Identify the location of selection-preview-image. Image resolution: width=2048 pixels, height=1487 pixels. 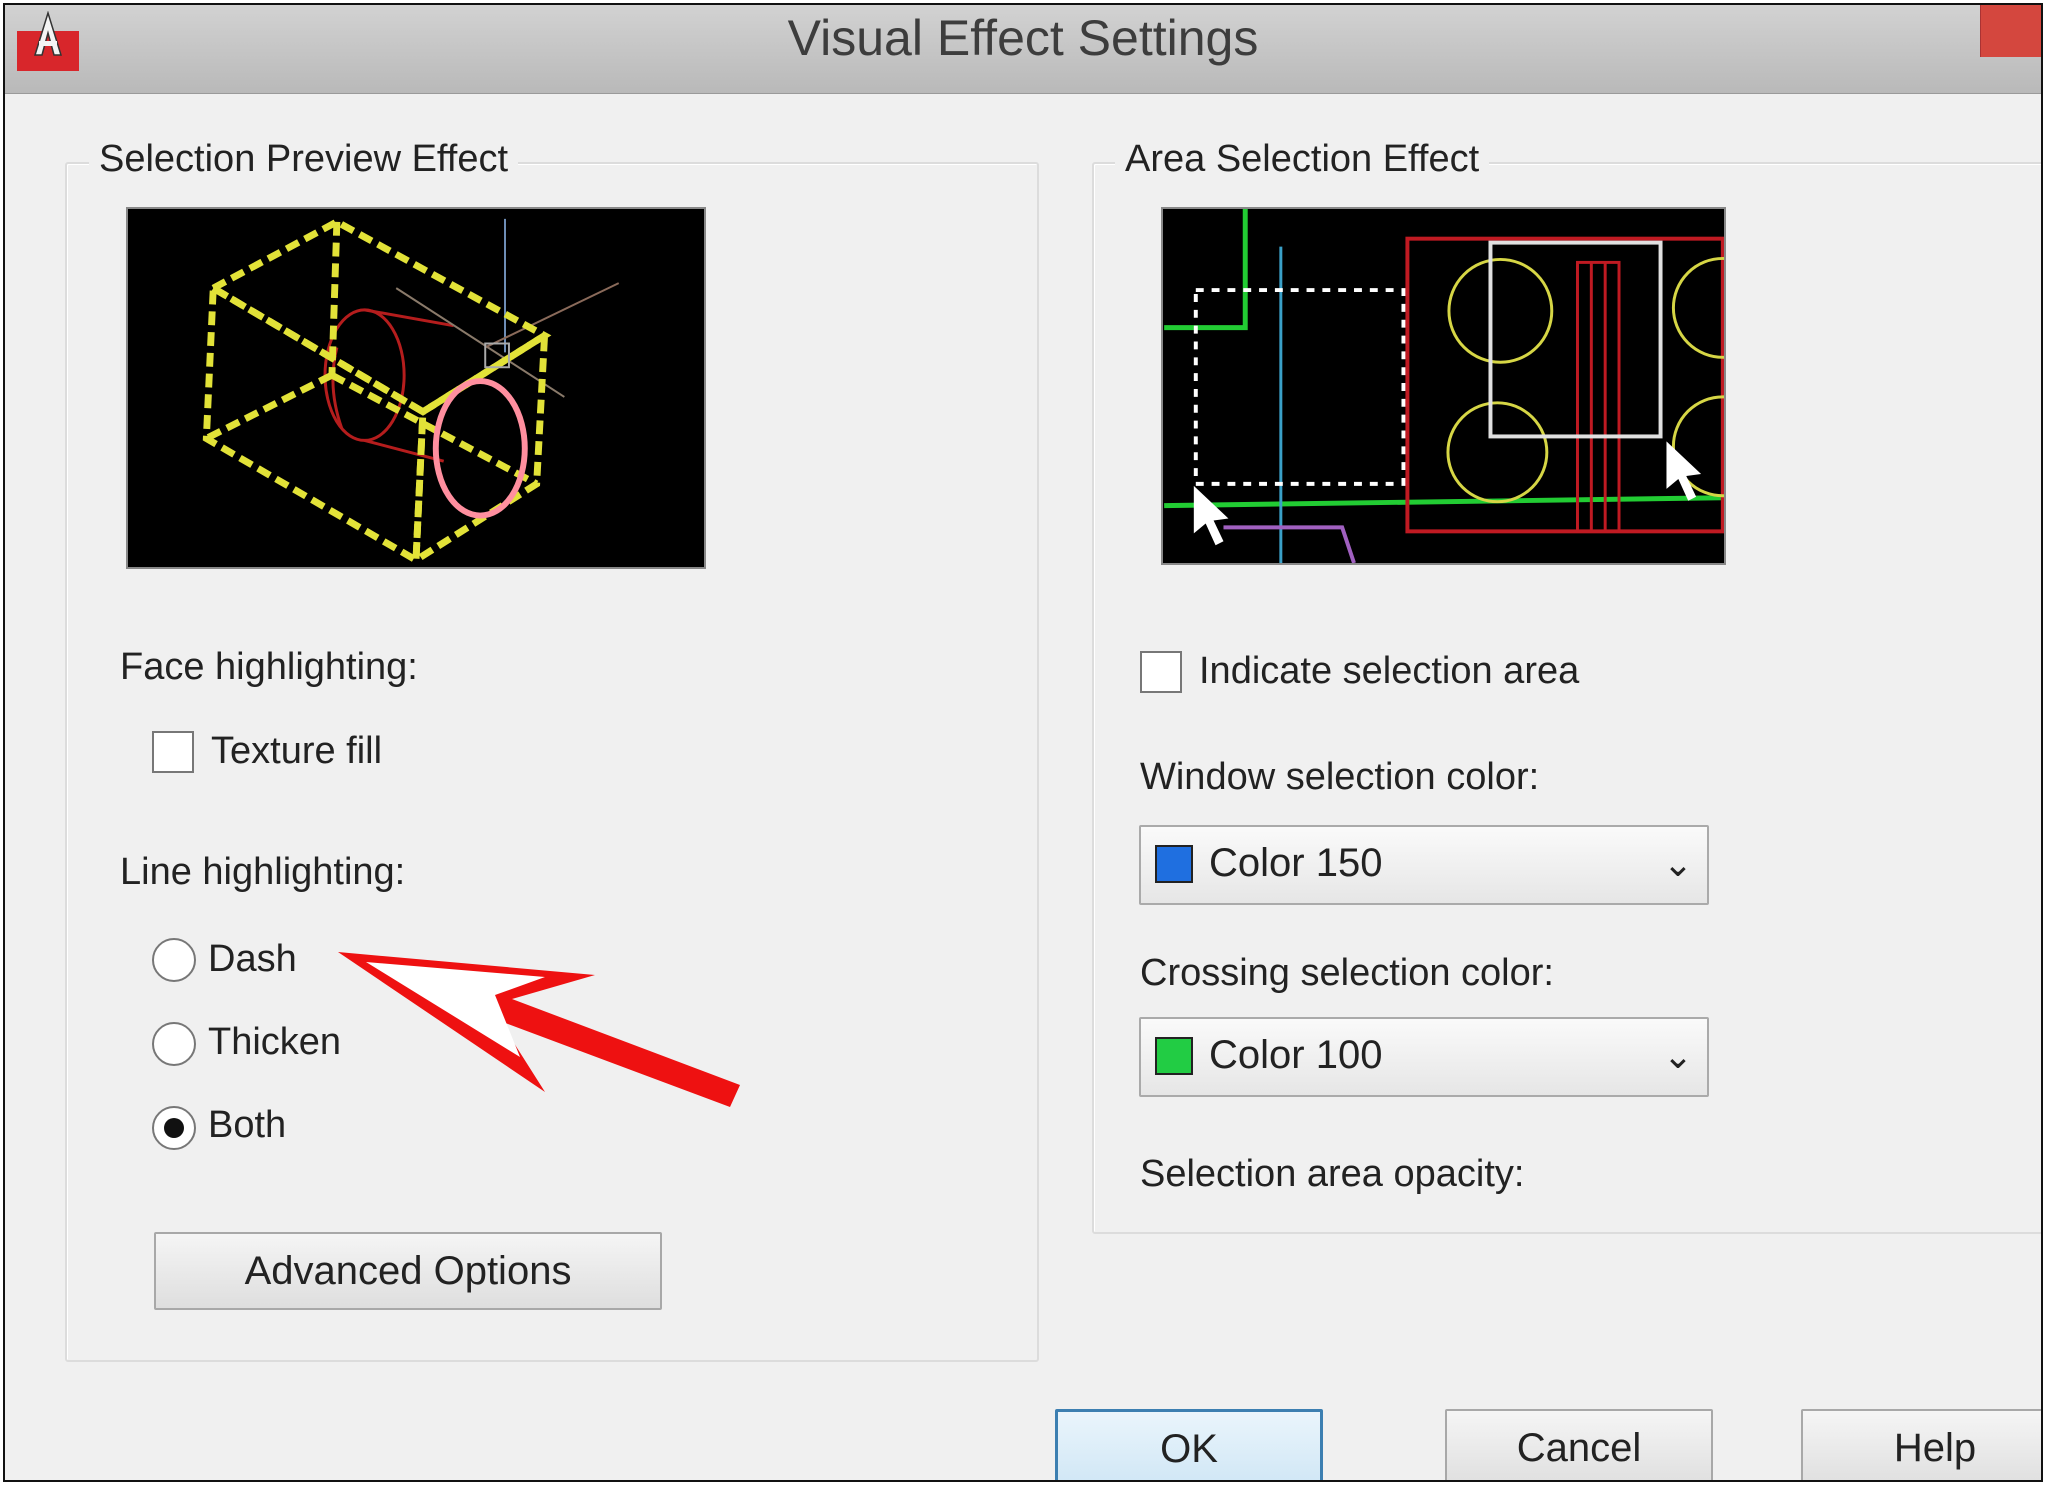
(416, 388).